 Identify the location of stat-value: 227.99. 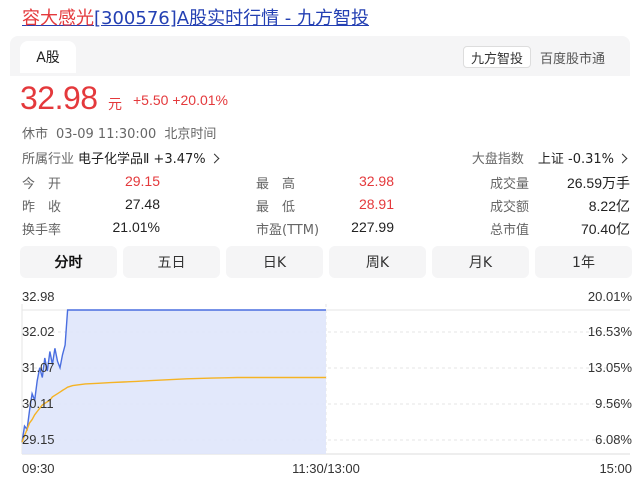
(372, 227).